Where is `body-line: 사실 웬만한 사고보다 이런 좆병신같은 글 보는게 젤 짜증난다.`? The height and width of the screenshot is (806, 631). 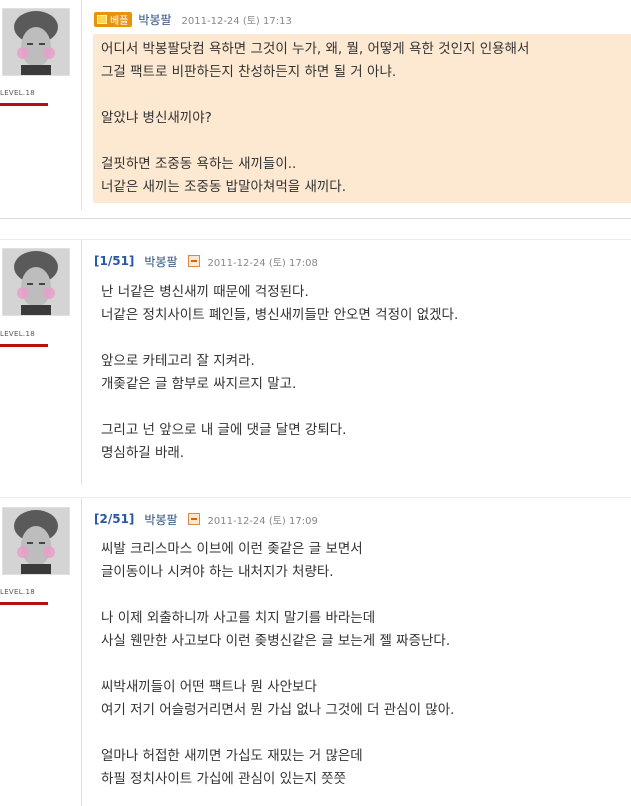
body-line: 사실 웬만한 사고보다 이런 좆병신같은 글 보는게 젤 짜증난다. is located at coordinates (276, 641).